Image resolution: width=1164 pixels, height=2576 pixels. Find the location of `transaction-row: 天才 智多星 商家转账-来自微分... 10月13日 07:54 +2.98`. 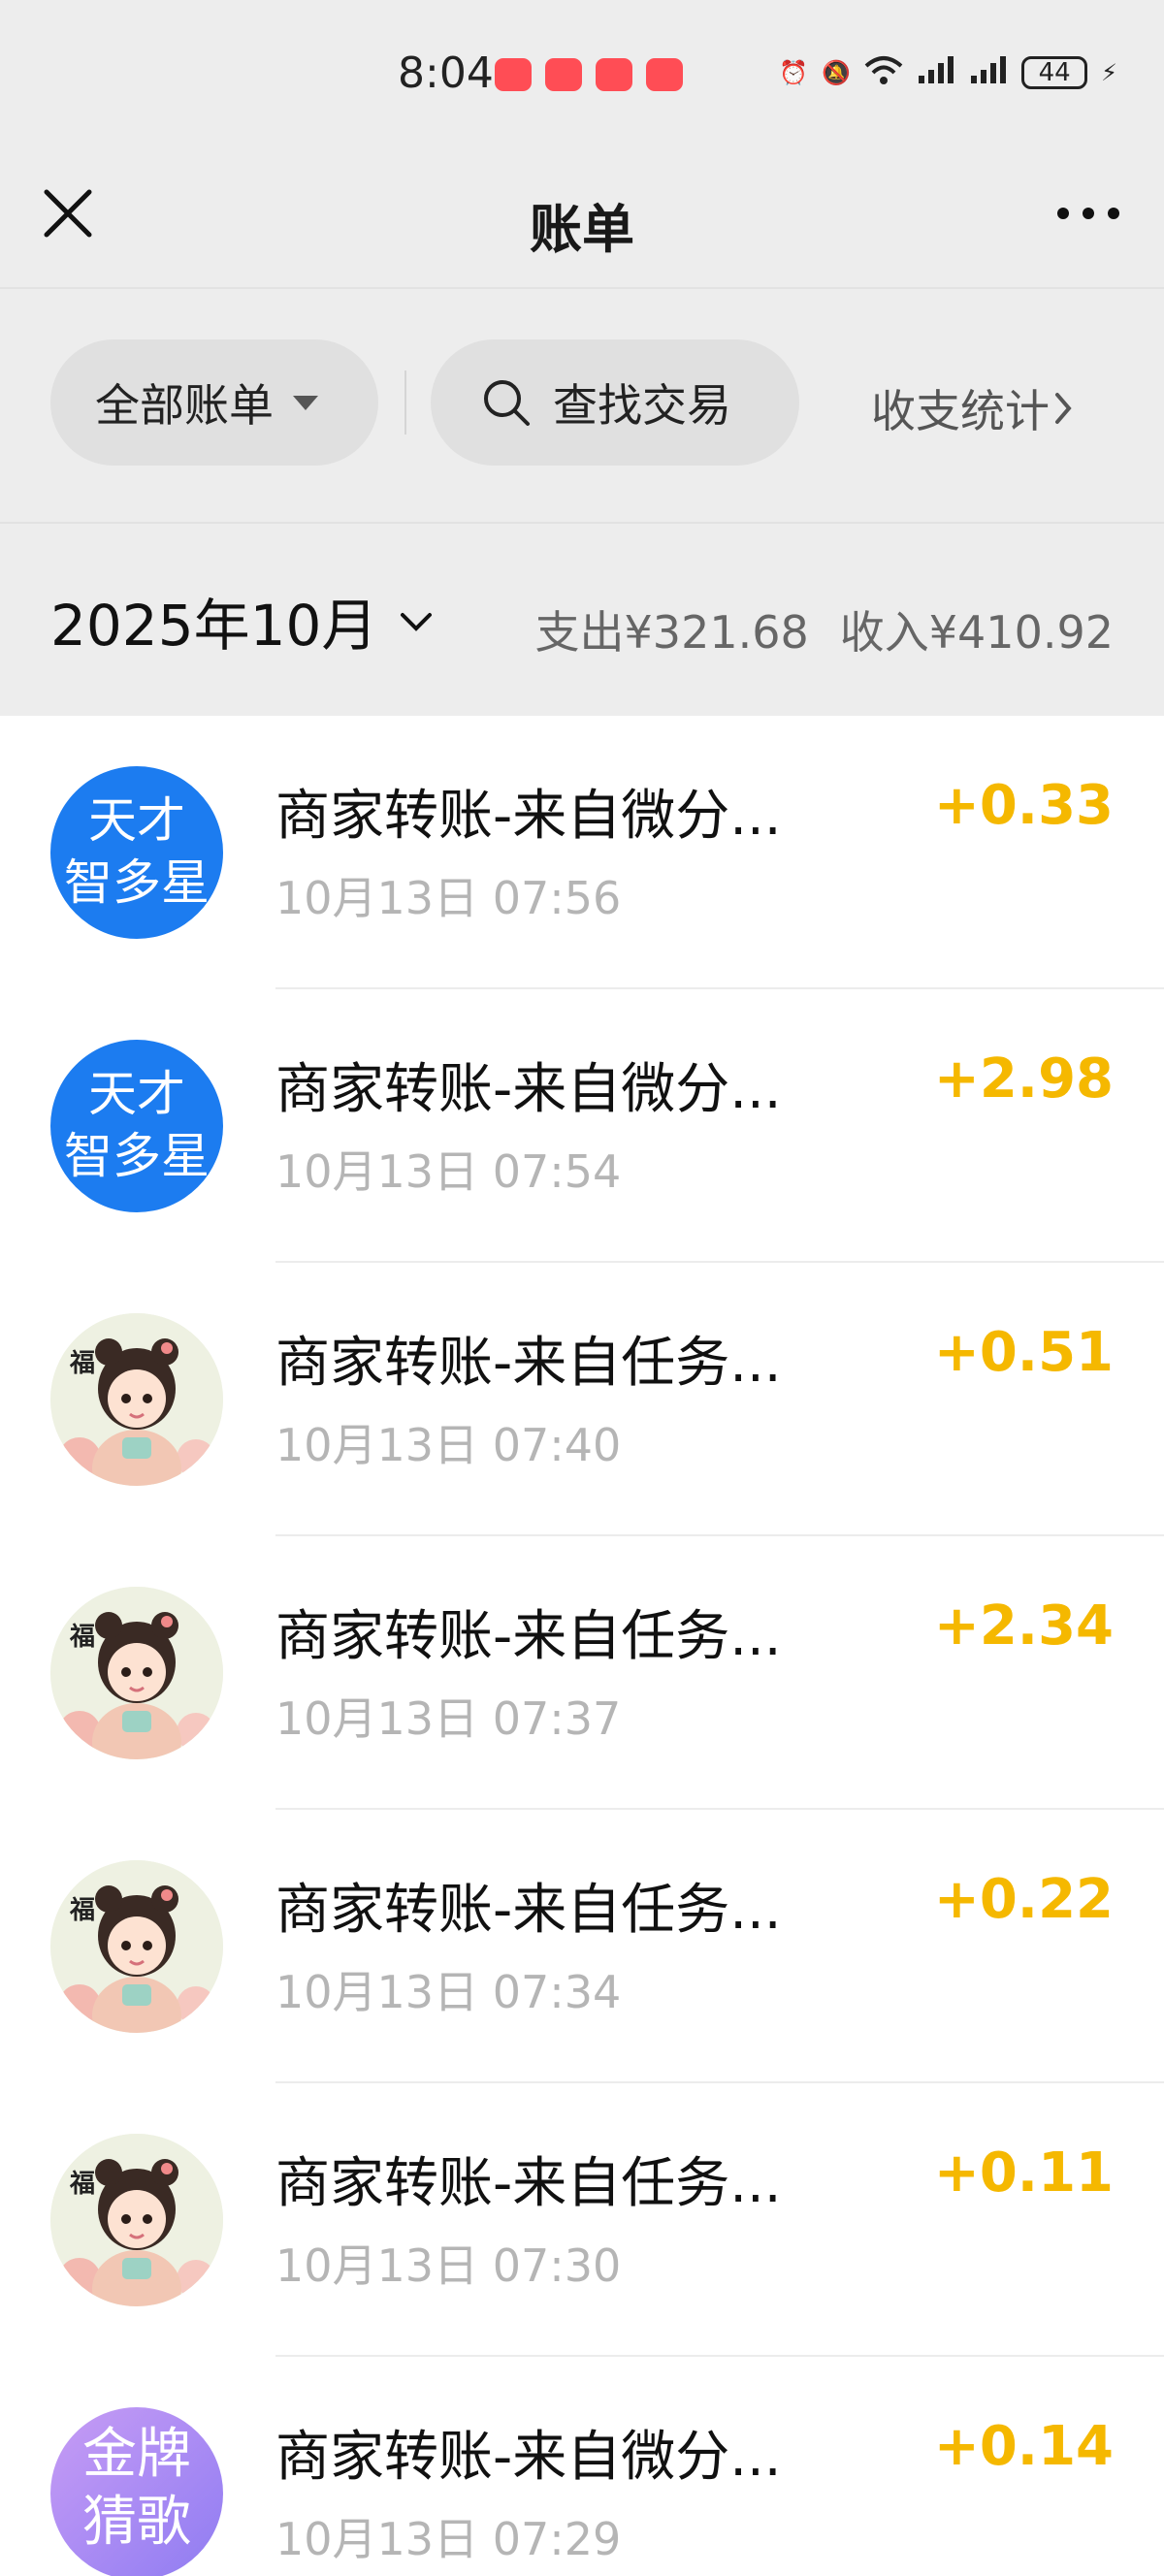

transaction-row: 天才 智多星 商家转账-来自微分... 10月13日 07:54 +2.98 is located at coordinates (582, 1126).